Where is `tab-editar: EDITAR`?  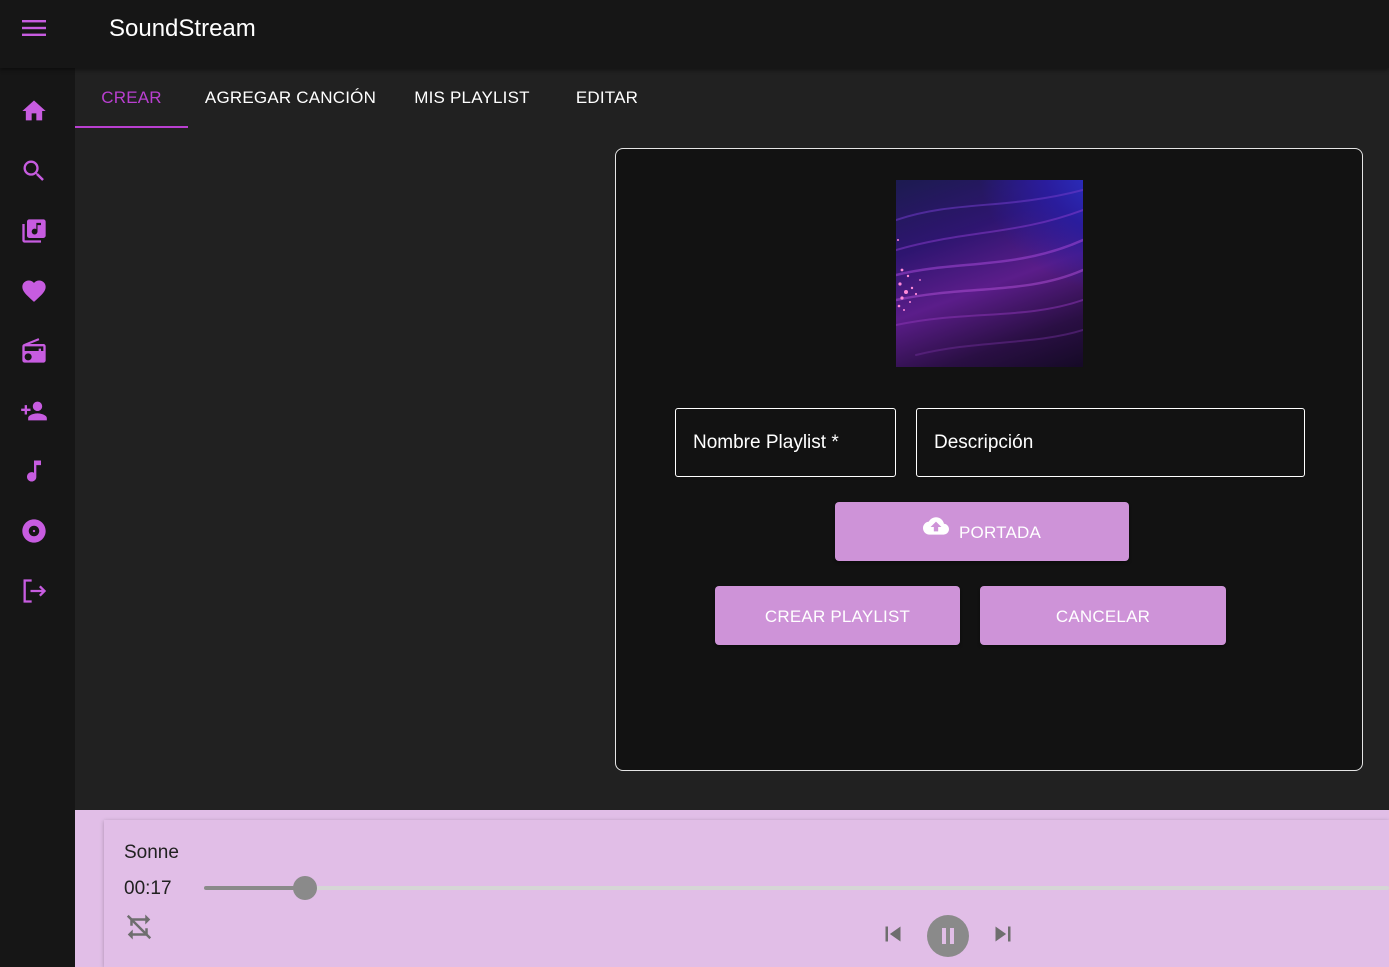
tab-editar: EDITAR is located at coordinates (607, 98).